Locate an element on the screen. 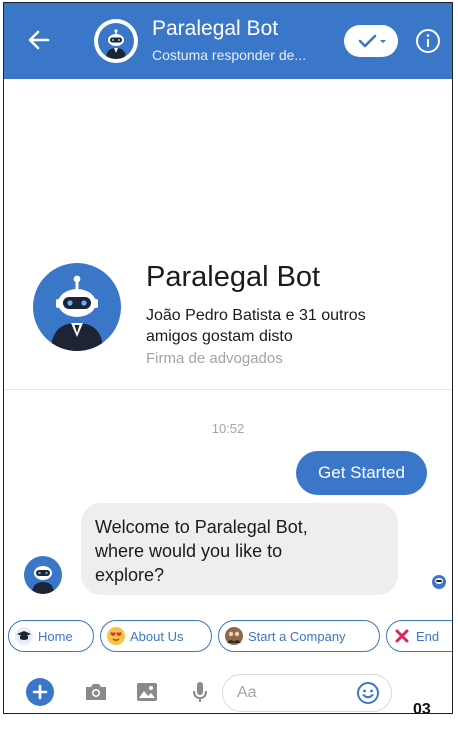  plus-icon is located at coordinates (40, 692).